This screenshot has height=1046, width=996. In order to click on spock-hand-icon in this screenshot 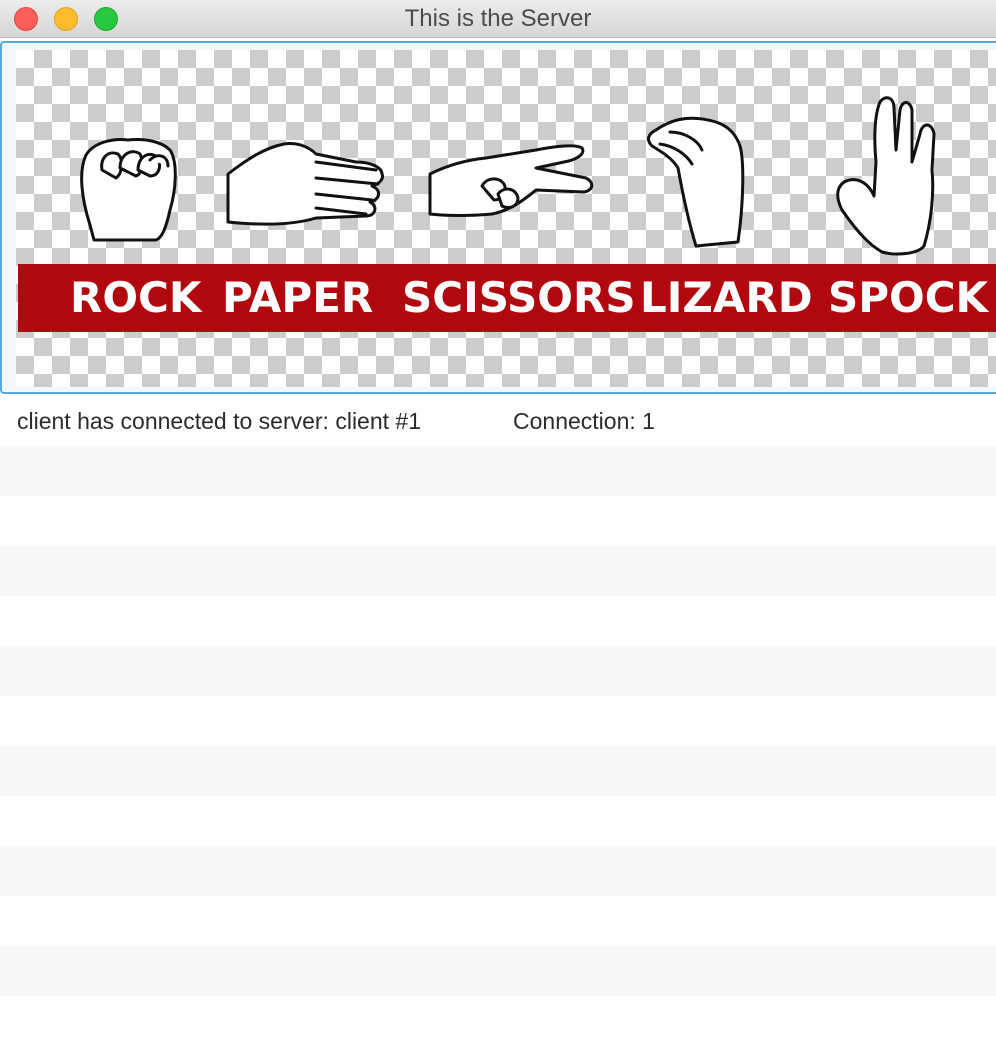, I will do `click(886, 176)`.